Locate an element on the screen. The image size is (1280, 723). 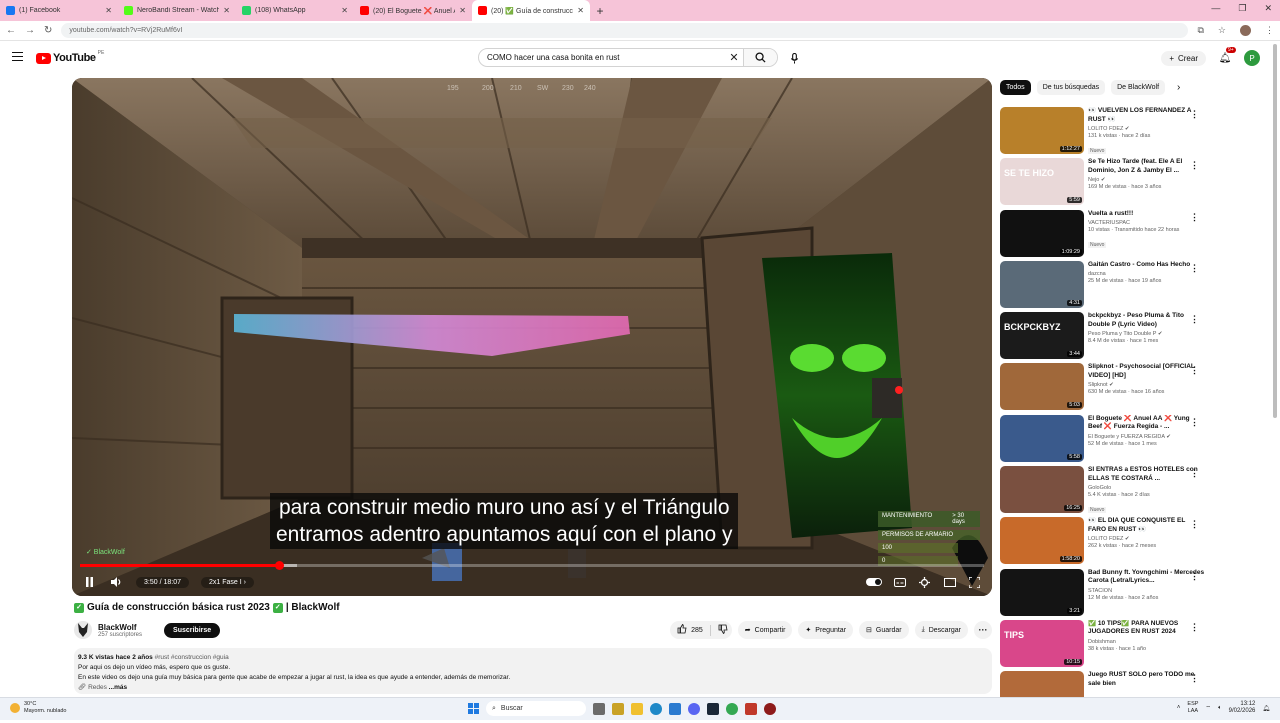
hashtags: #rust #construccion #guia is located at coordinates (192, 657).